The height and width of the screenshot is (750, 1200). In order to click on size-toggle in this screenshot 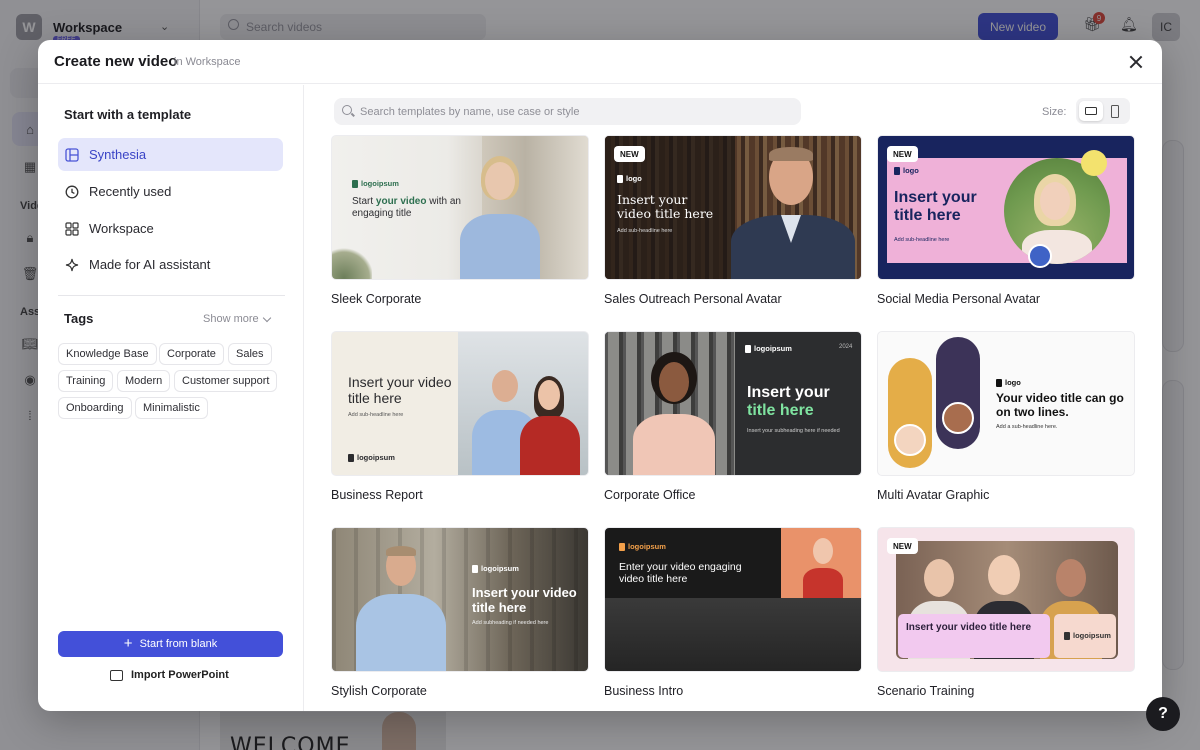, I will do `click(1103, 111)`.